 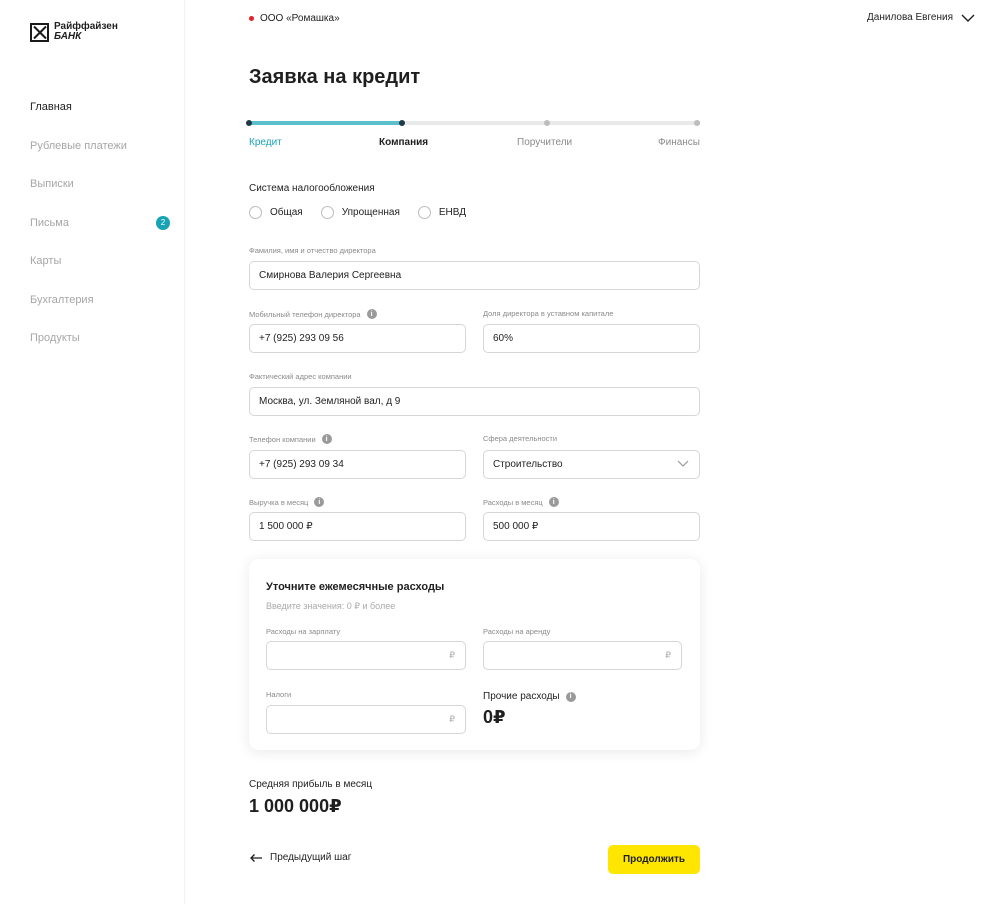 What do you see at coordinates (39, 32) in the screenshot?
I see `raiffeisen-logo-icon` at bounding box center [39, 32].